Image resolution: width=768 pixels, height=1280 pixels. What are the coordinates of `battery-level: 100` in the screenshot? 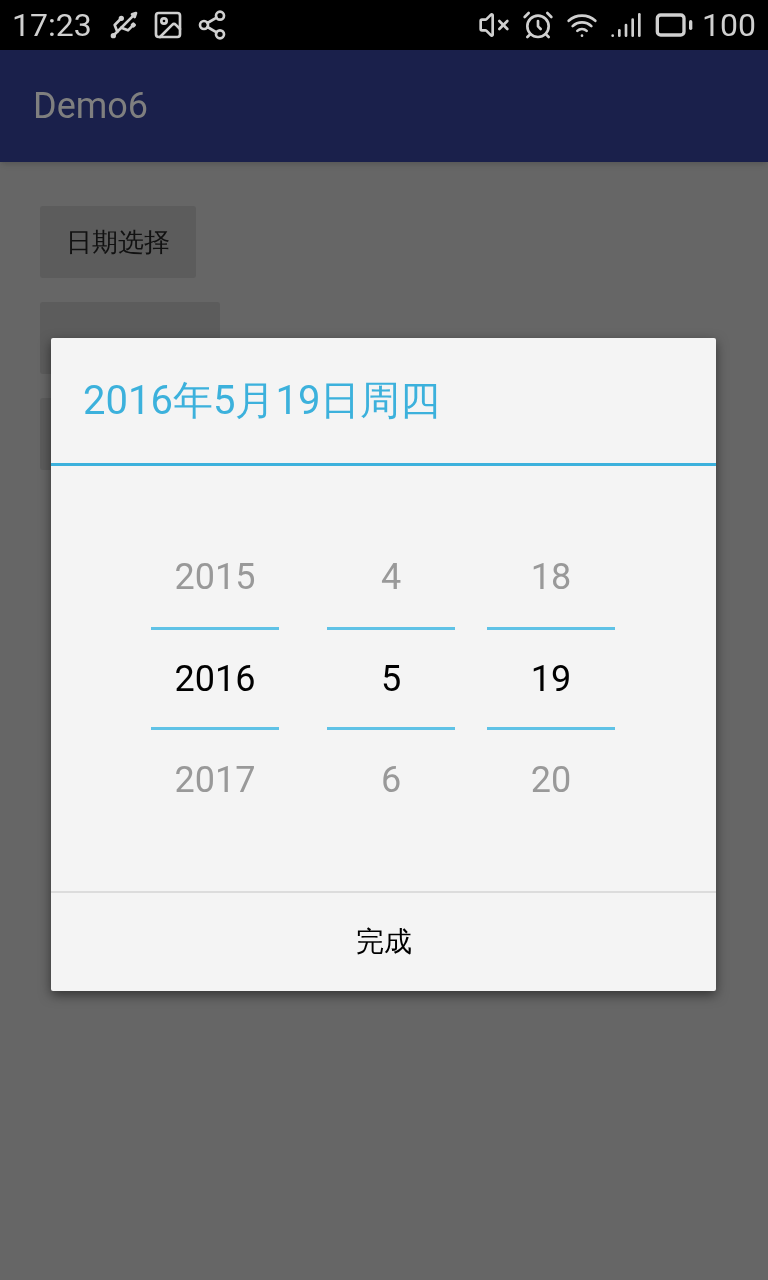 It's located at (729, 25).